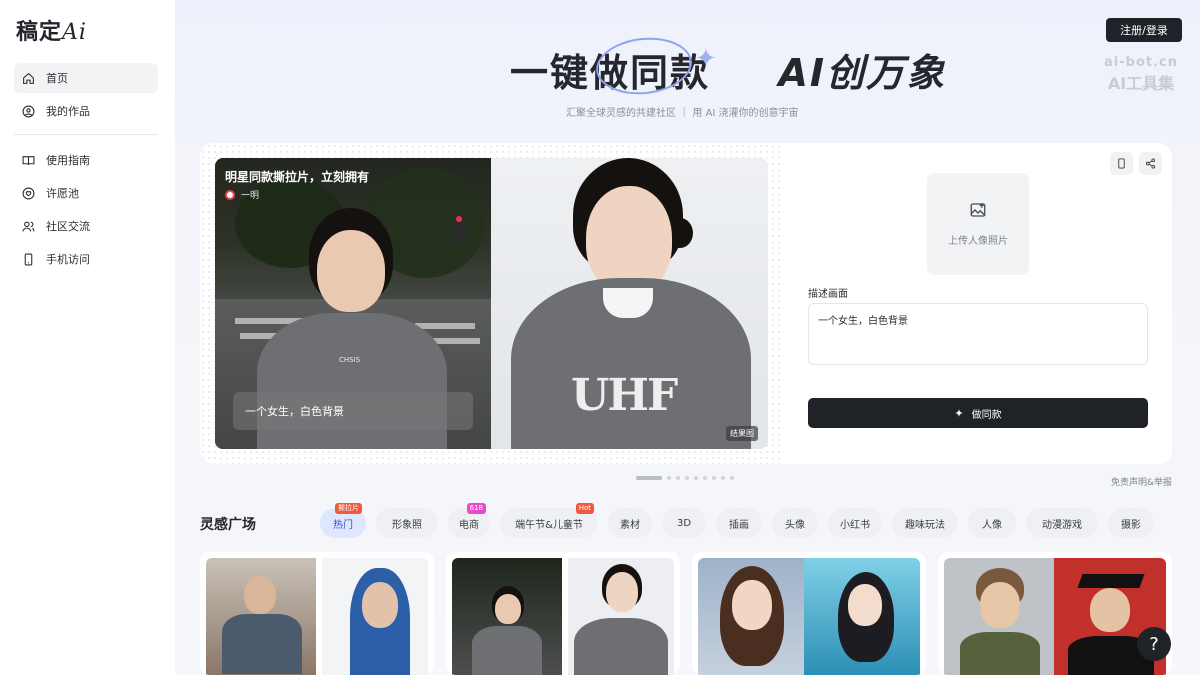 Image resolution: width=1200 pixels, height=675 pixels. I want to click on watermark-top: ai-bot.cn, so click(1141, 62).